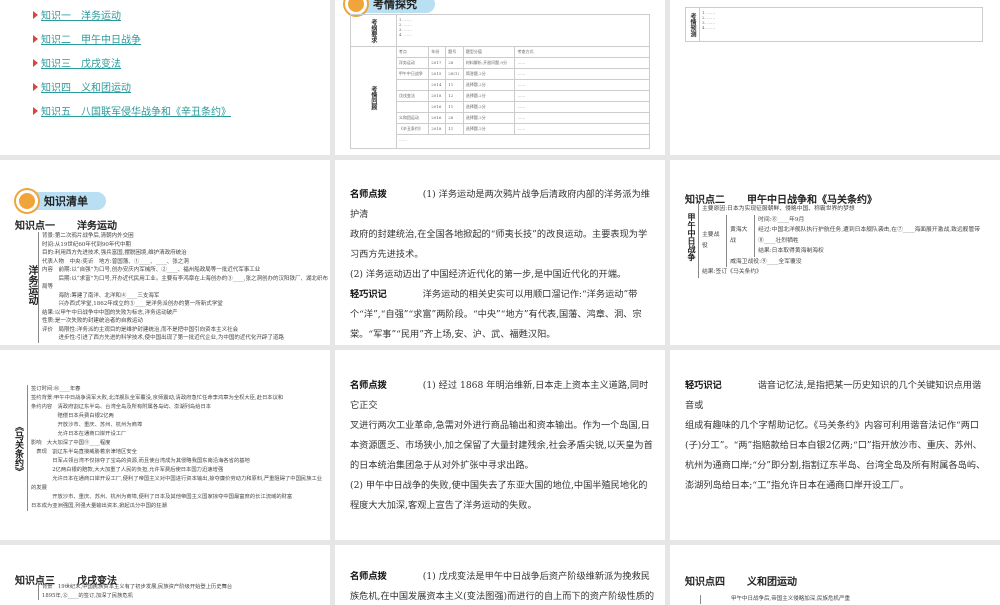 Image resolution: width=1000 pixels, height=605 pixels. I want to click on th: 考查方式, so click(582, 52).